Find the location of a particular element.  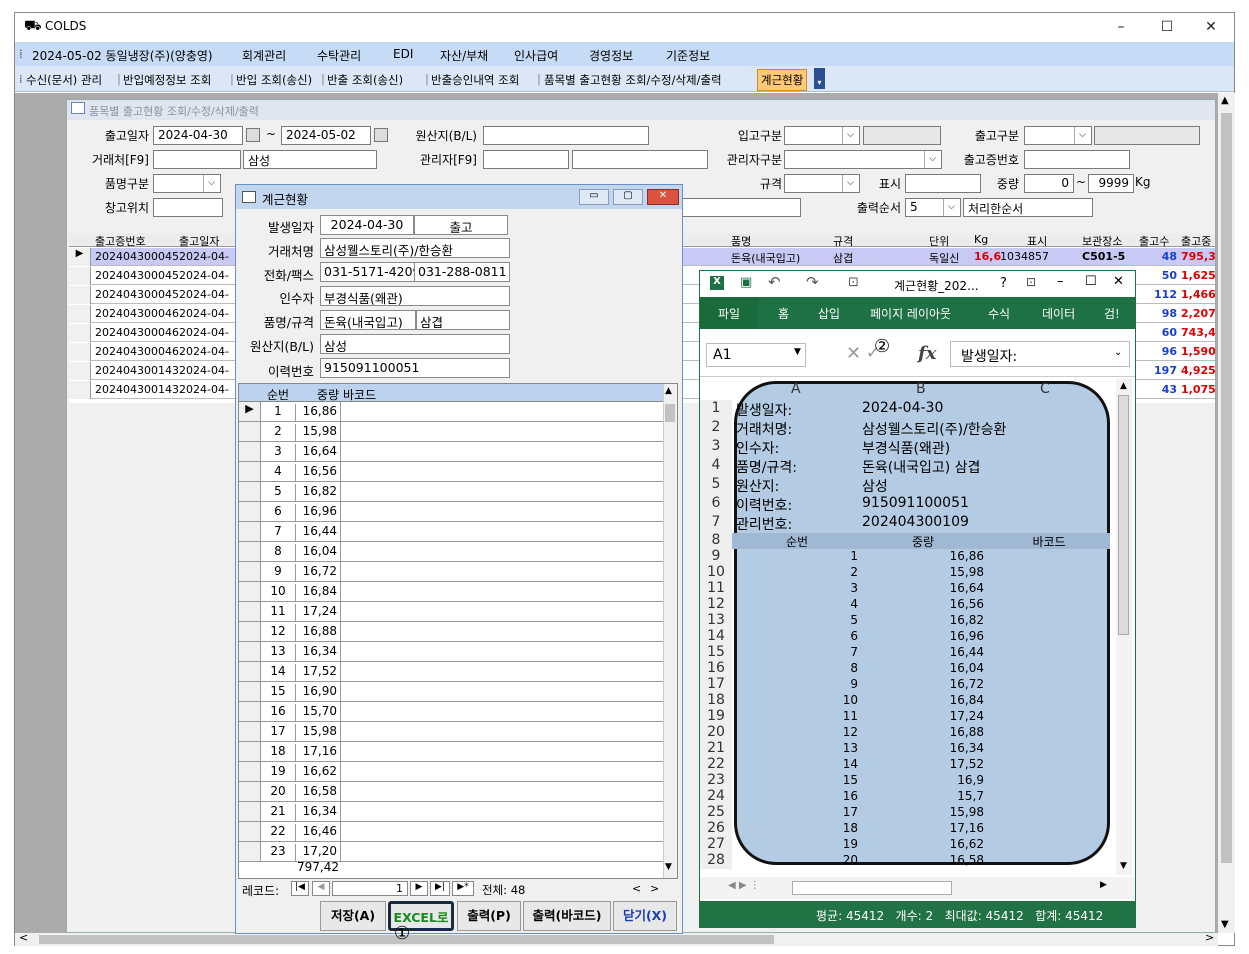

list-item: 22 16,46 is located at coordinates (451, 832).